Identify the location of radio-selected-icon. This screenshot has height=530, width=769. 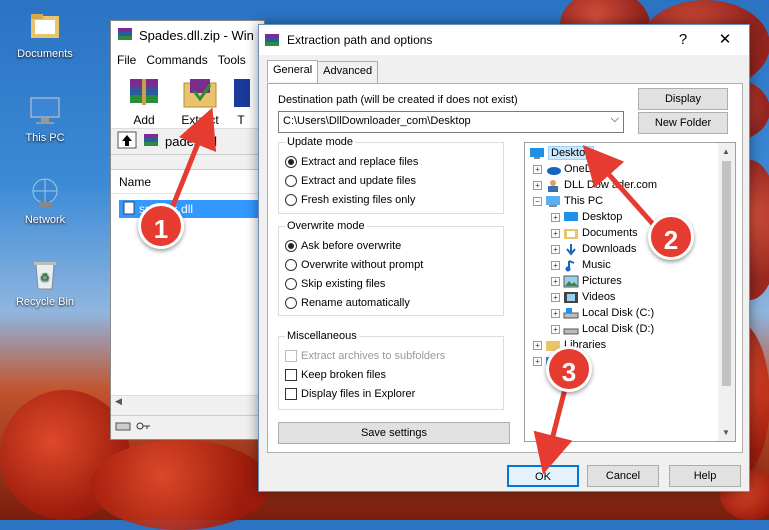
(291, 161).